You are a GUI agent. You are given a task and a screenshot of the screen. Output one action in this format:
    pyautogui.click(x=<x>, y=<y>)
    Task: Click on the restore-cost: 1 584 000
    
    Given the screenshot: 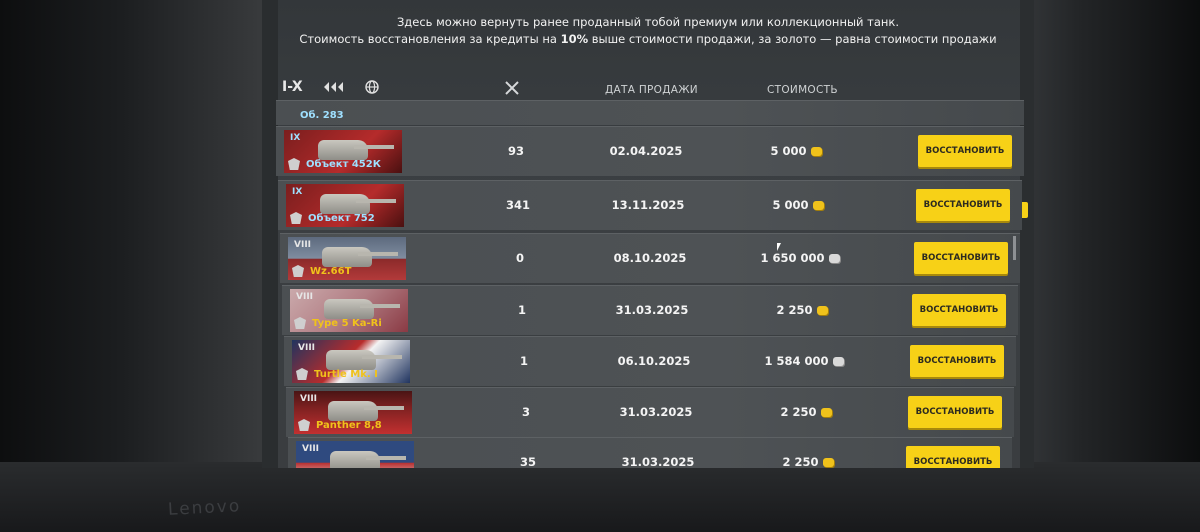 What is the action you would take?
    pyautogui.click(x=804, y=361)
    